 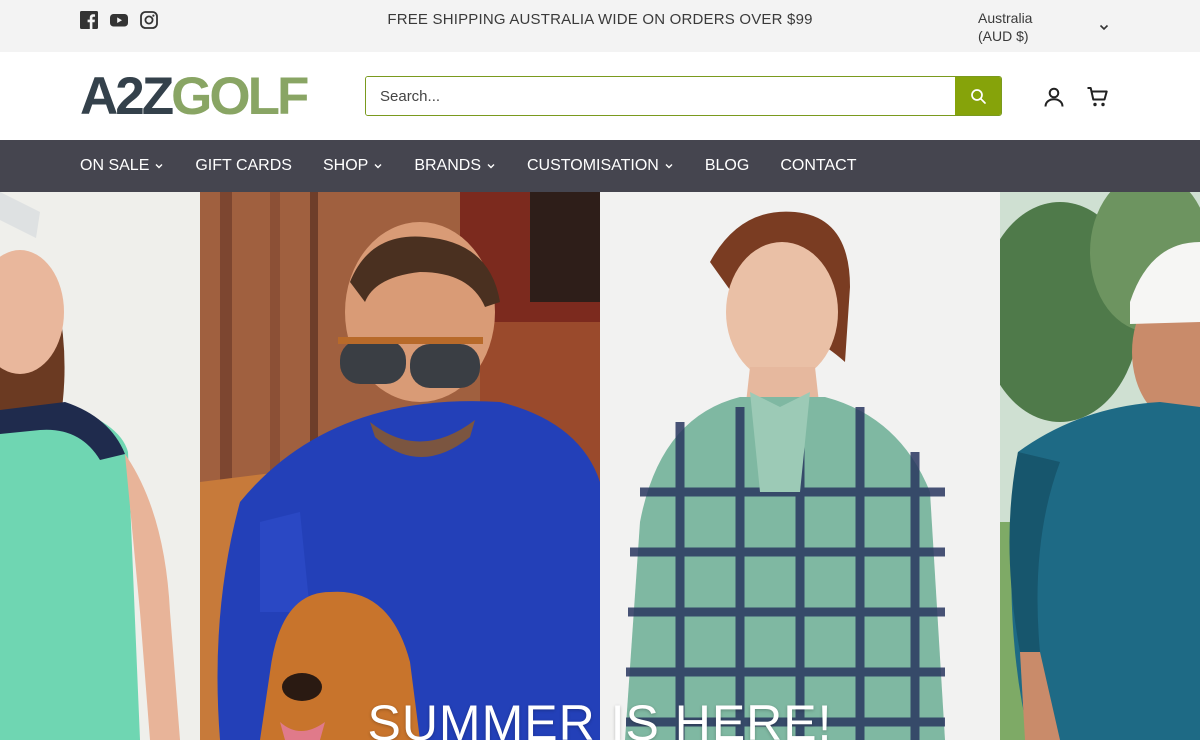 What do you see at coordinates (100, 466) in the screenshot?
I see `hero-photo-woman-mint` at bounding box center [100, 466].